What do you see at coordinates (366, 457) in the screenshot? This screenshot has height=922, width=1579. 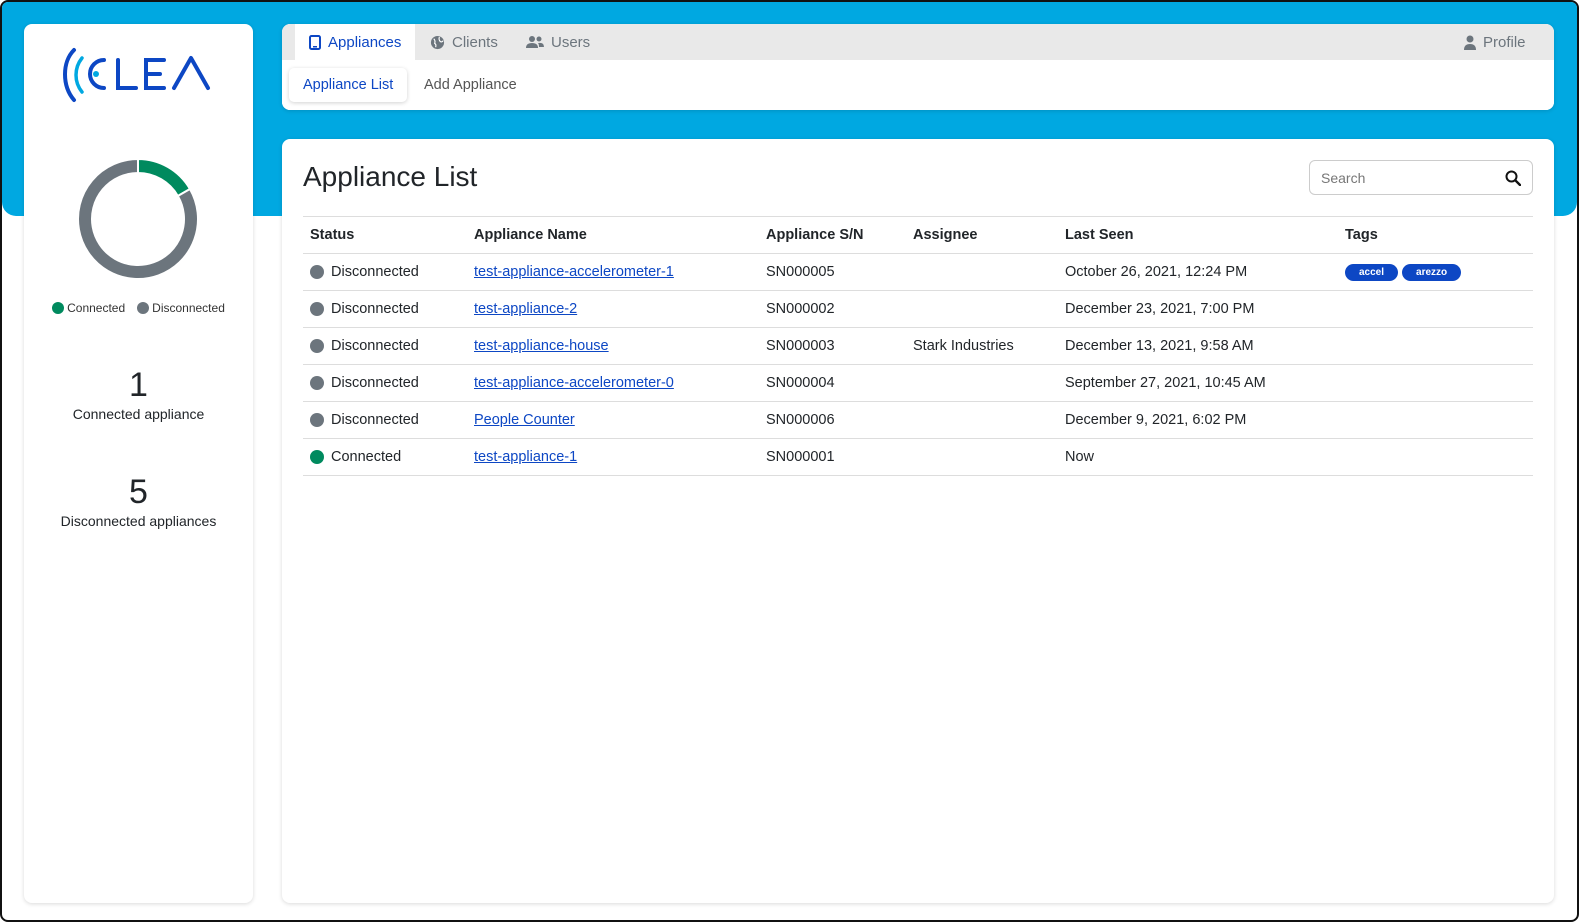 I see `status-text: Connected` at bounding box center [366, 457].